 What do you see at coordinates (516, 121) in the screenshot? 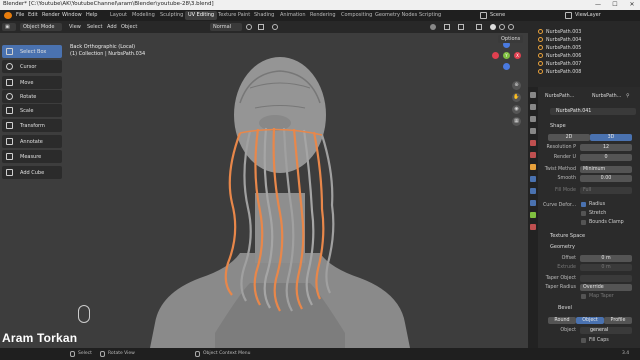
I see `ortho-grid-icon: ▦` at bounding box center [516, 121].